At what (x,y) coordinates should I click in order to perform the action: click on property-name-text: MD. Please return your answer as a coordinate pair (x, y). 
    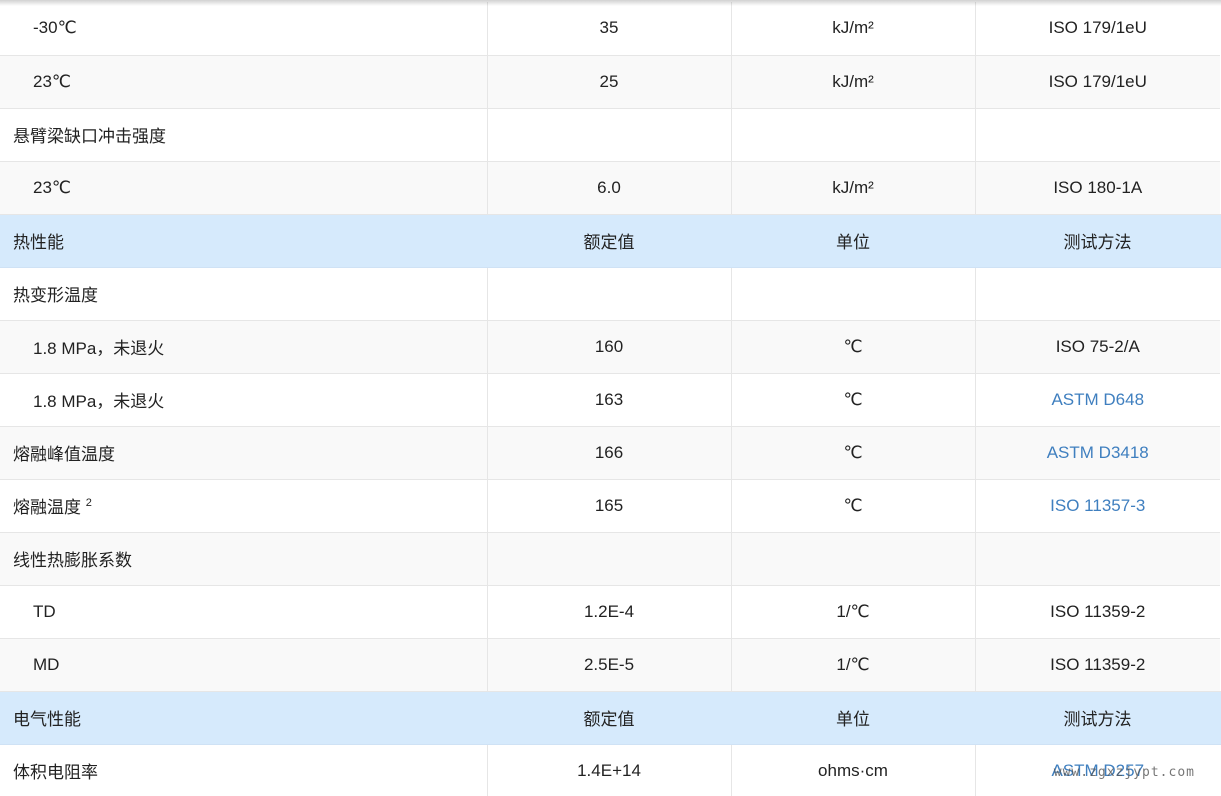
    Looking at the image, I should click on (46, 664).